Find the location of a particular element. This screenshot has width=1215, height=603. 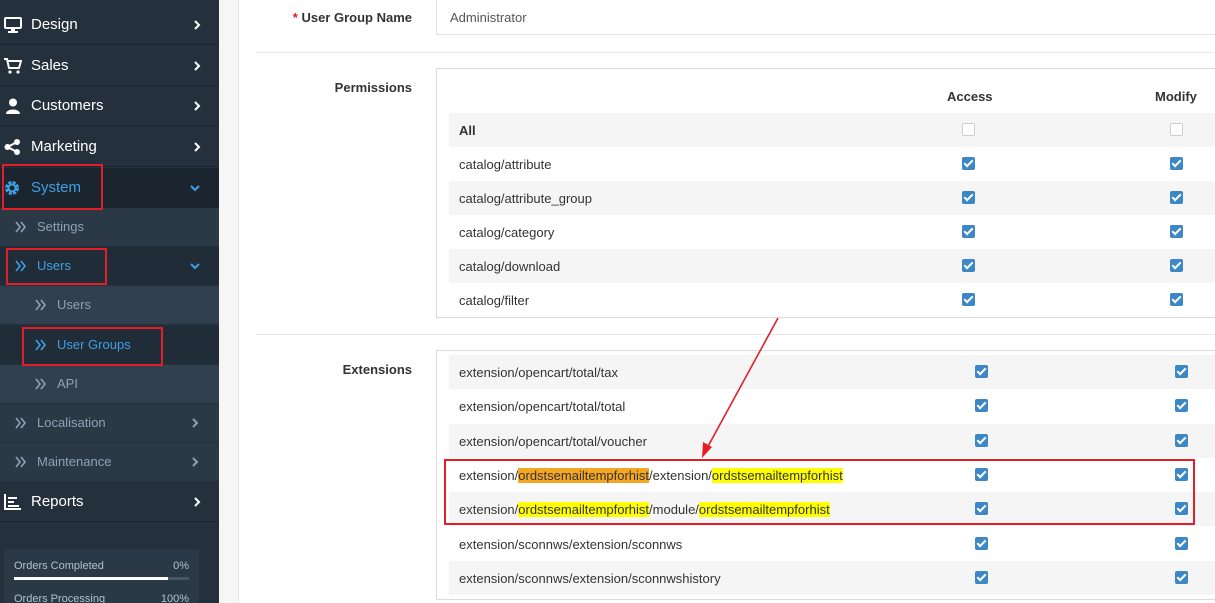

permission-row: catalog/download is located at coordinates (832, 266).